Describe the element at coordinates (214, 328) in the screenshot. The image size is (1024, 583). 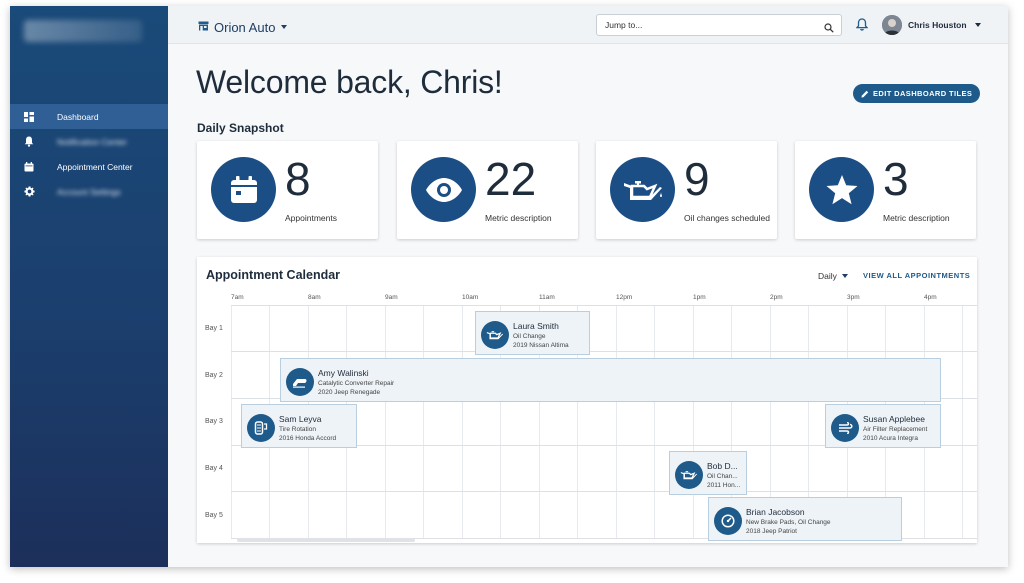
I see `bay-label: Bay 1` at that location.